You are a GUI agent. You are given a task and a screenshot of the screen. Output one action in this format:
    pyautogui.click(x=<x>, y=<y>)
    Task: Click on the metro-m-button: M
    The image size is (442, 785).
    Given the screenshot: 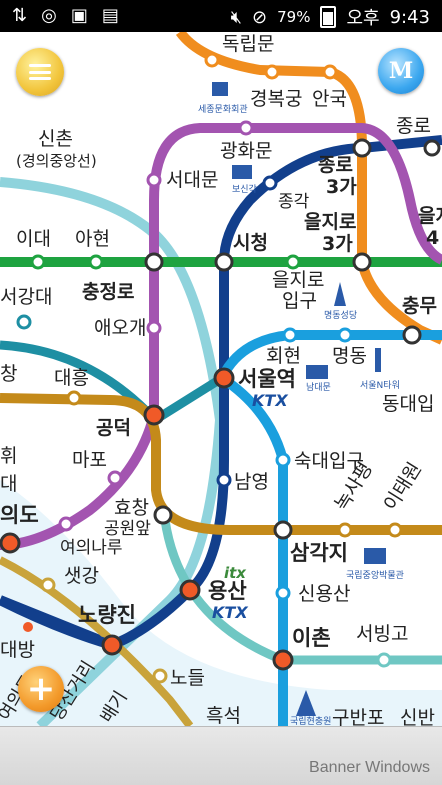 What is the action you would take?
    pyautogui.click(x=401, y=71)
    